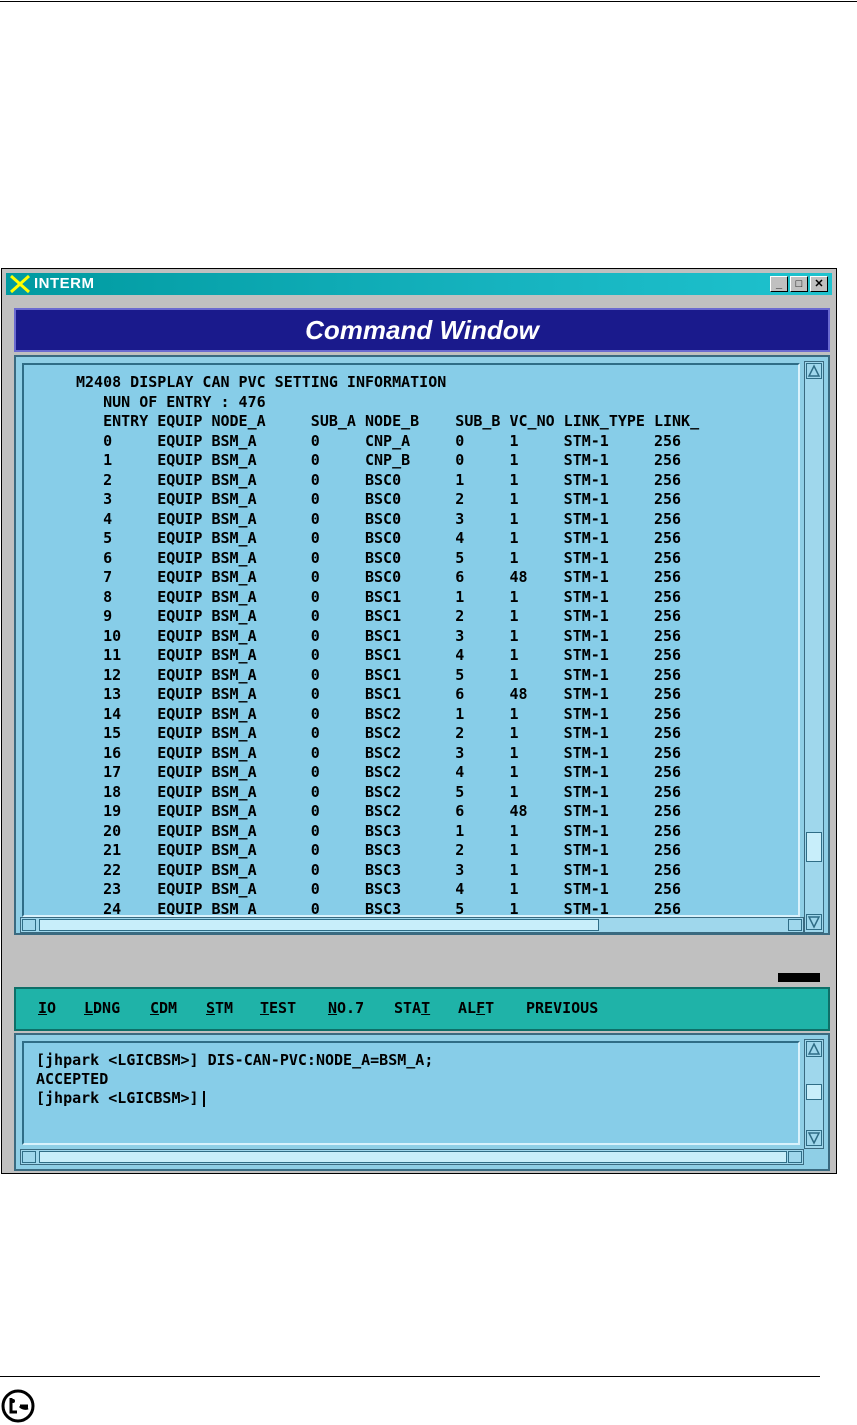 This screenshot has height=1425, width=857. I want to click on output-horizontal-scrollbar, so click(412, 925).